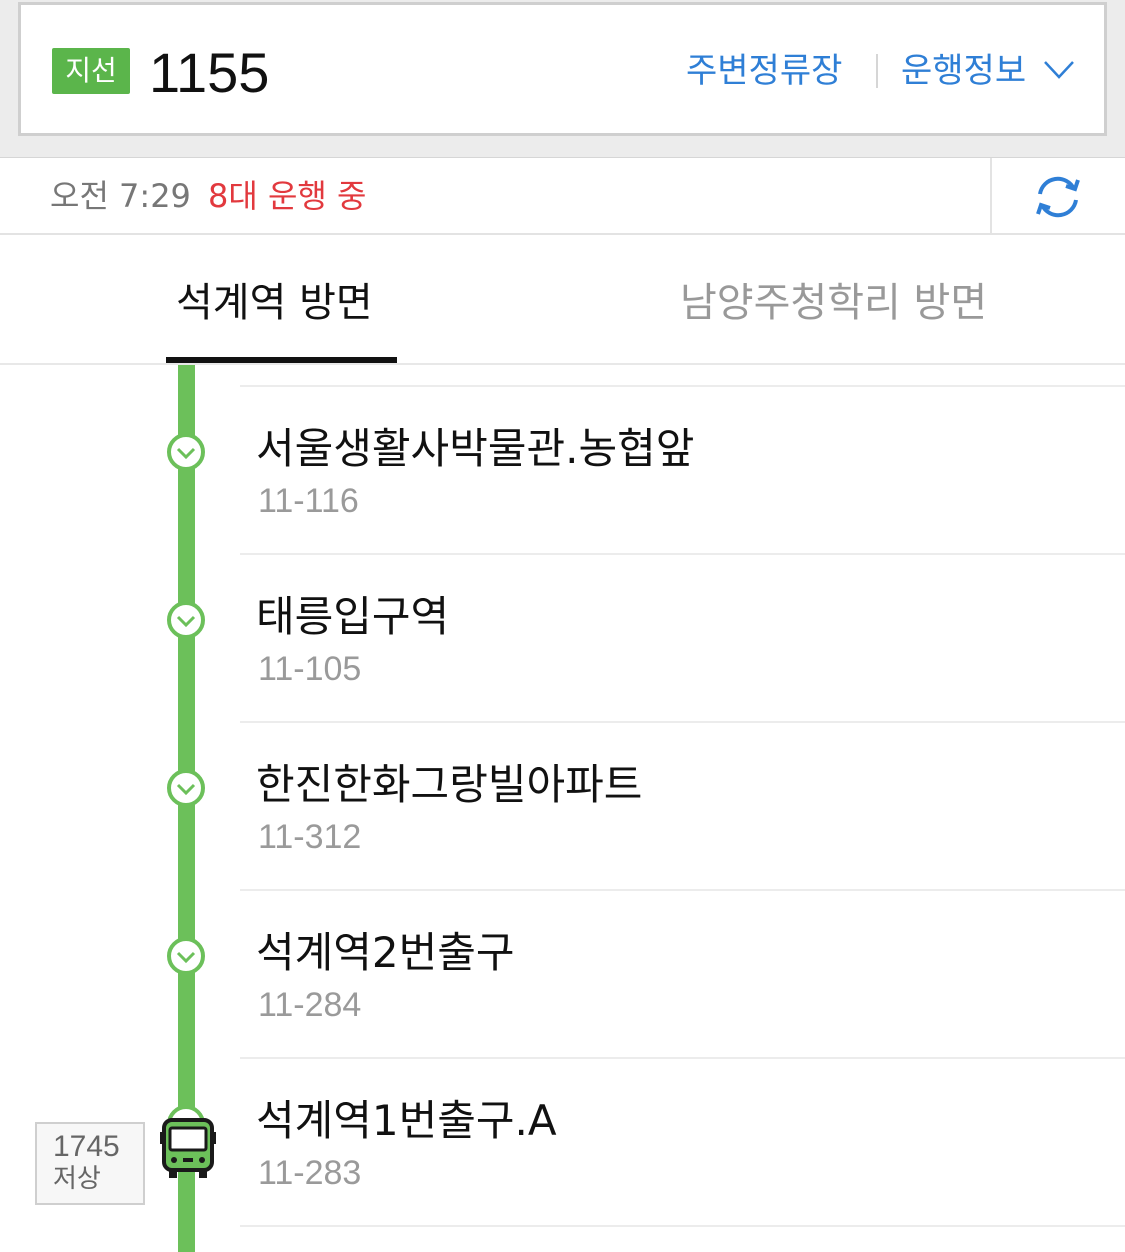  Describe the element at coordinates (86, 1146) in the screenshot. I see `bus-plate-number: 1745` at that location.